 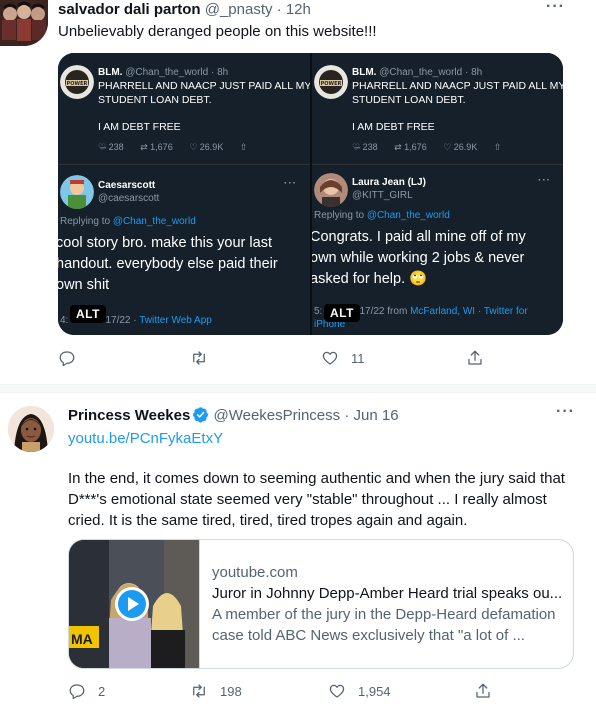 I want to click on tweet-divider, so click(x=298, y=388).